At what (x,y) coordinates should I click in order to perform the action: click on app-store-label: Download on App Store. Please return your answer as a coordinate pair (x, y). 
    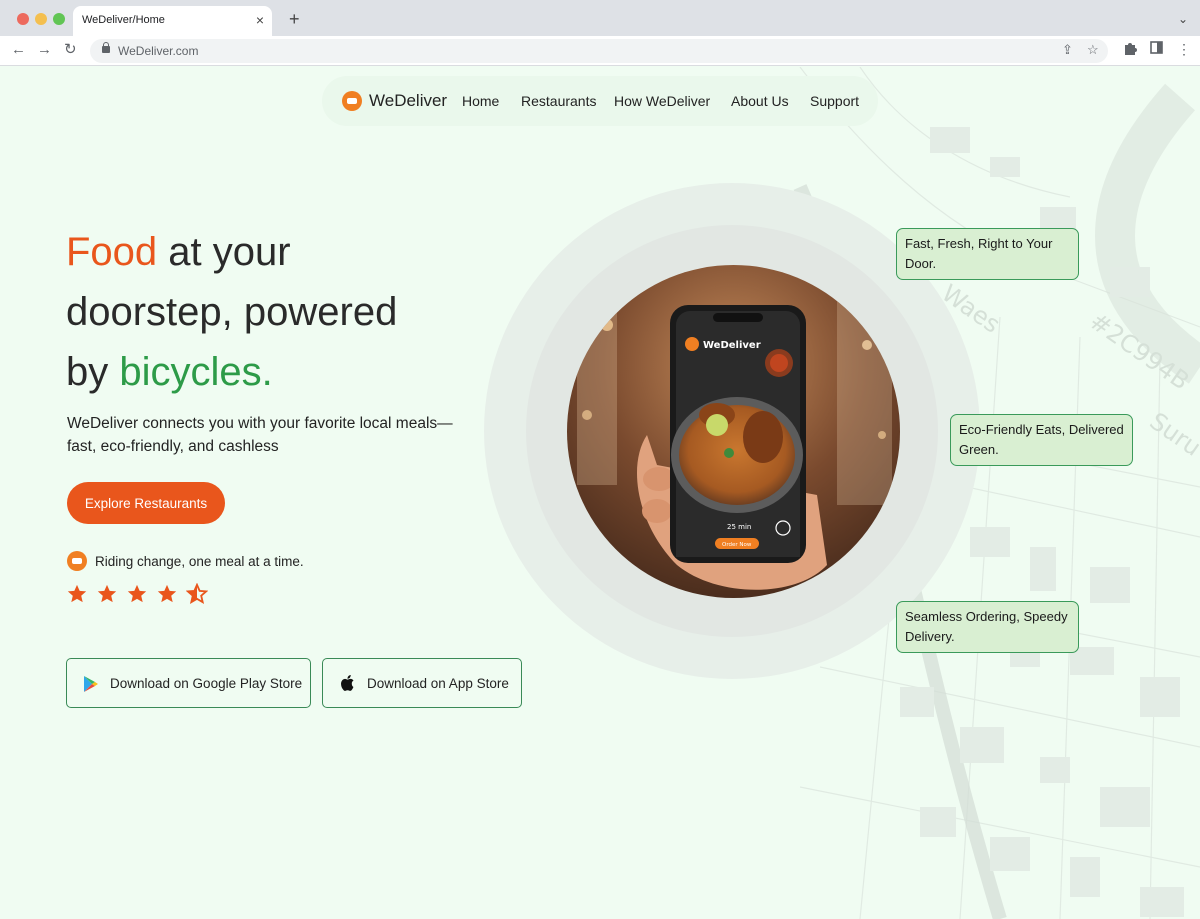
    Looking at the image, I should click on (438, 683).